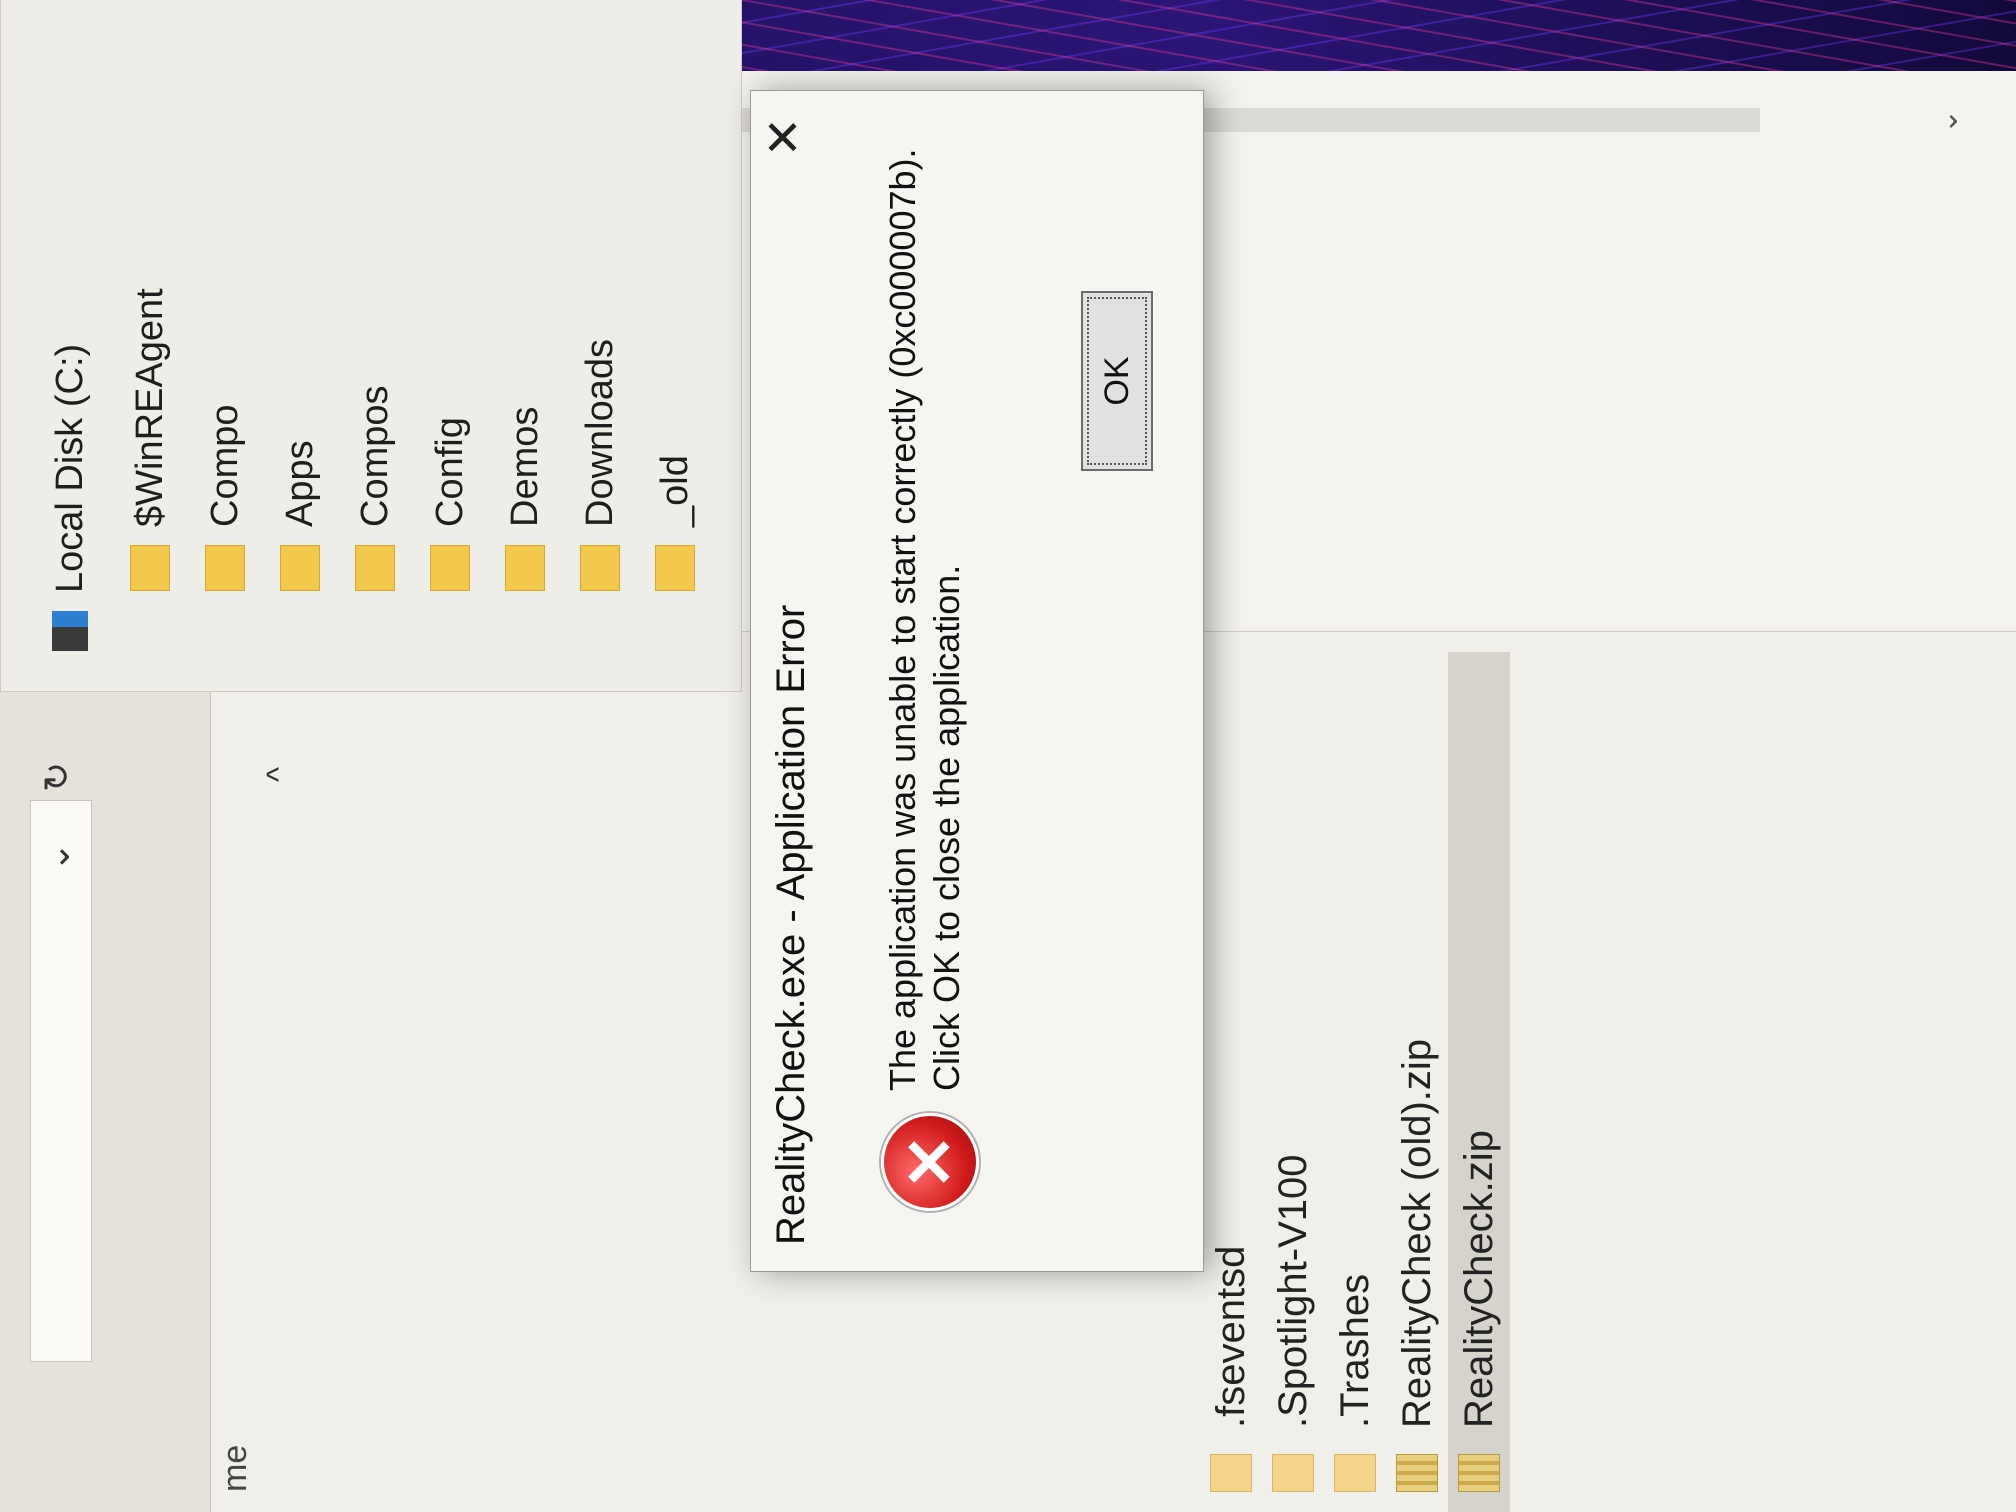 This screenshot has width=2016, height=1512. I want to click on file-row-selected: RealityCheck.zip, so click(1479, 1082).